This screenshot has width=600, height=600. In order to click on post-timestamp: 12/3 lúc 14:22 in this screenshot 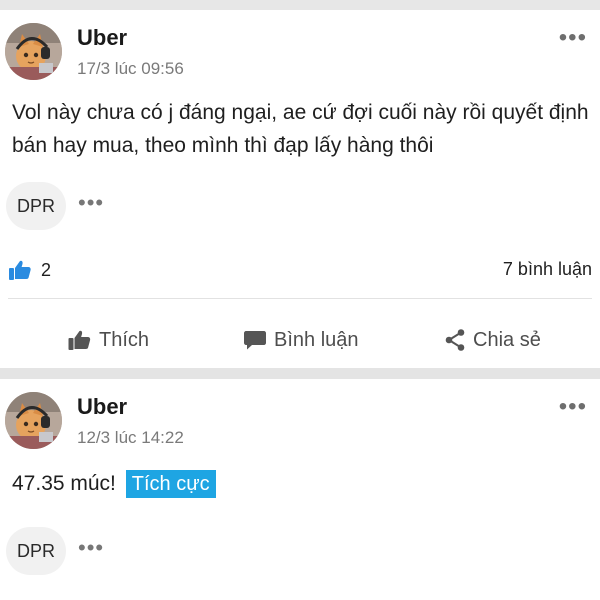, I will do `click(130, 438)`.